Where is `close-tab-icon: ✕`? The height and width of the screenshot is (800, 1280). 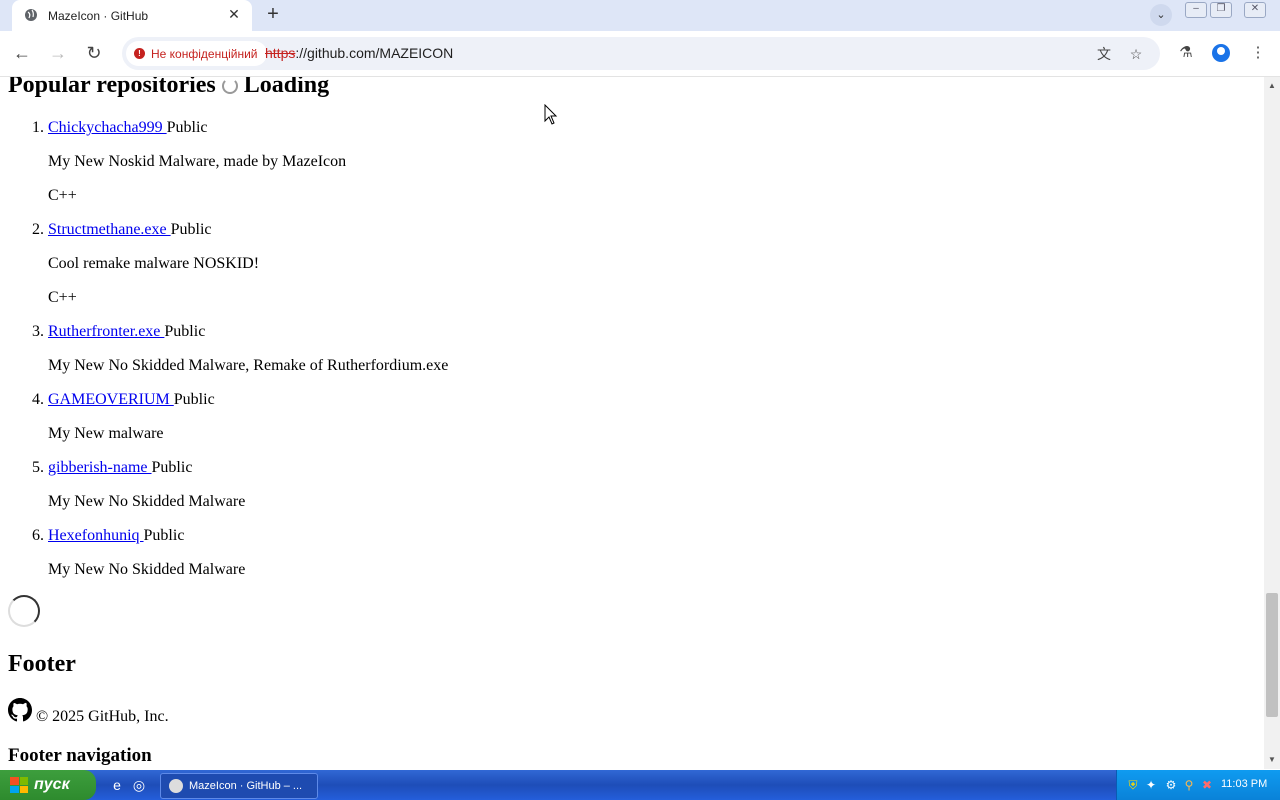
close-tab-icon: ✕ is located at coordinates (234, 14).